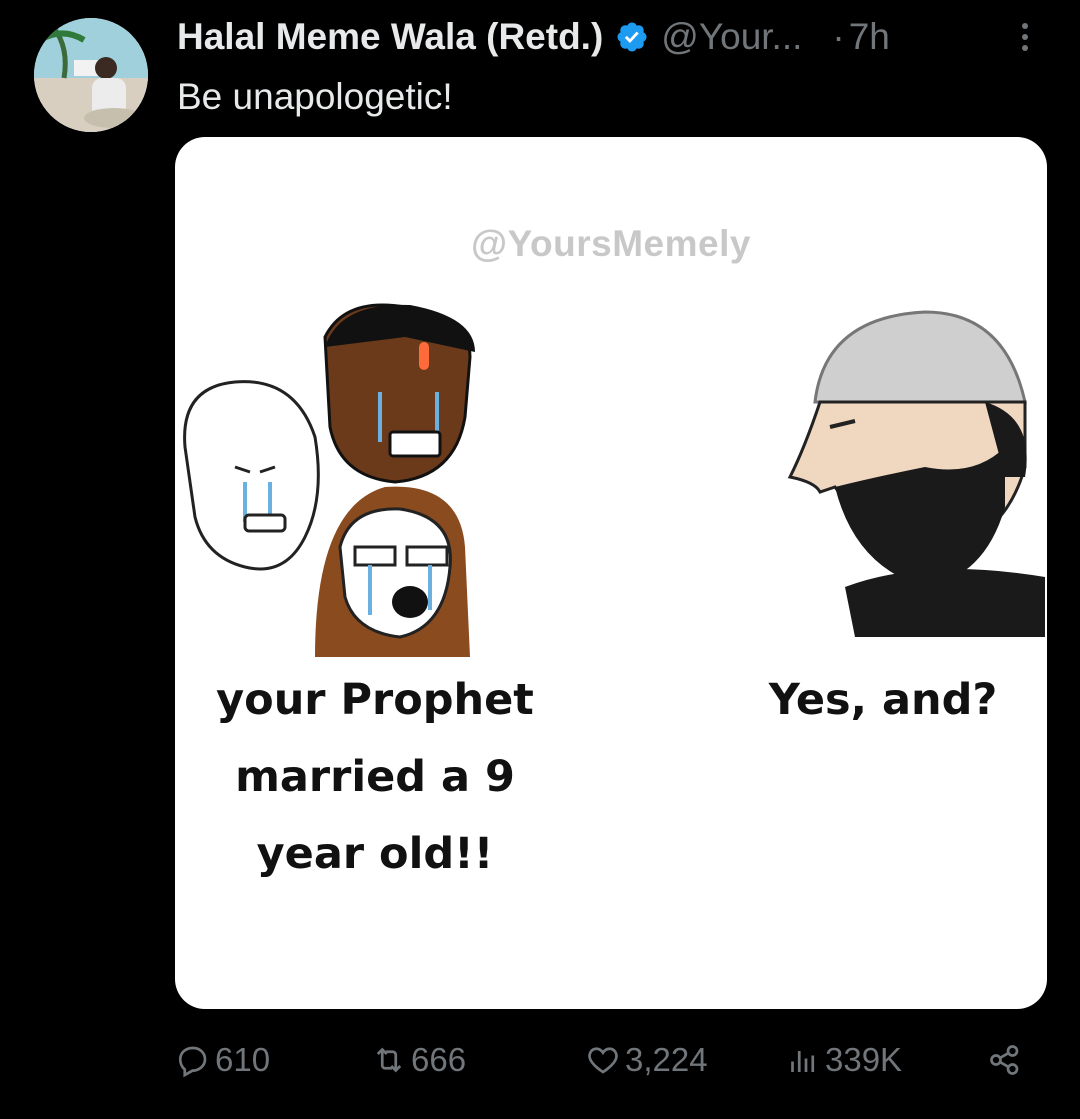  What do you see at coordinates (603, 1060) in the screenshot?
I see `heart-icon` at bounding box center [603, 1060].